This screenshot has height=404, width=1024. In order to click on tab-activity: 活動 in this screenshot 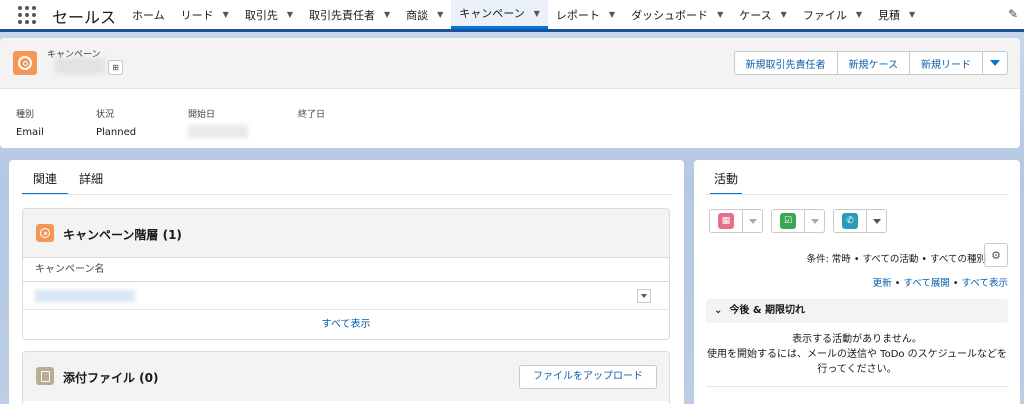, I will do `click(726, 182)`.